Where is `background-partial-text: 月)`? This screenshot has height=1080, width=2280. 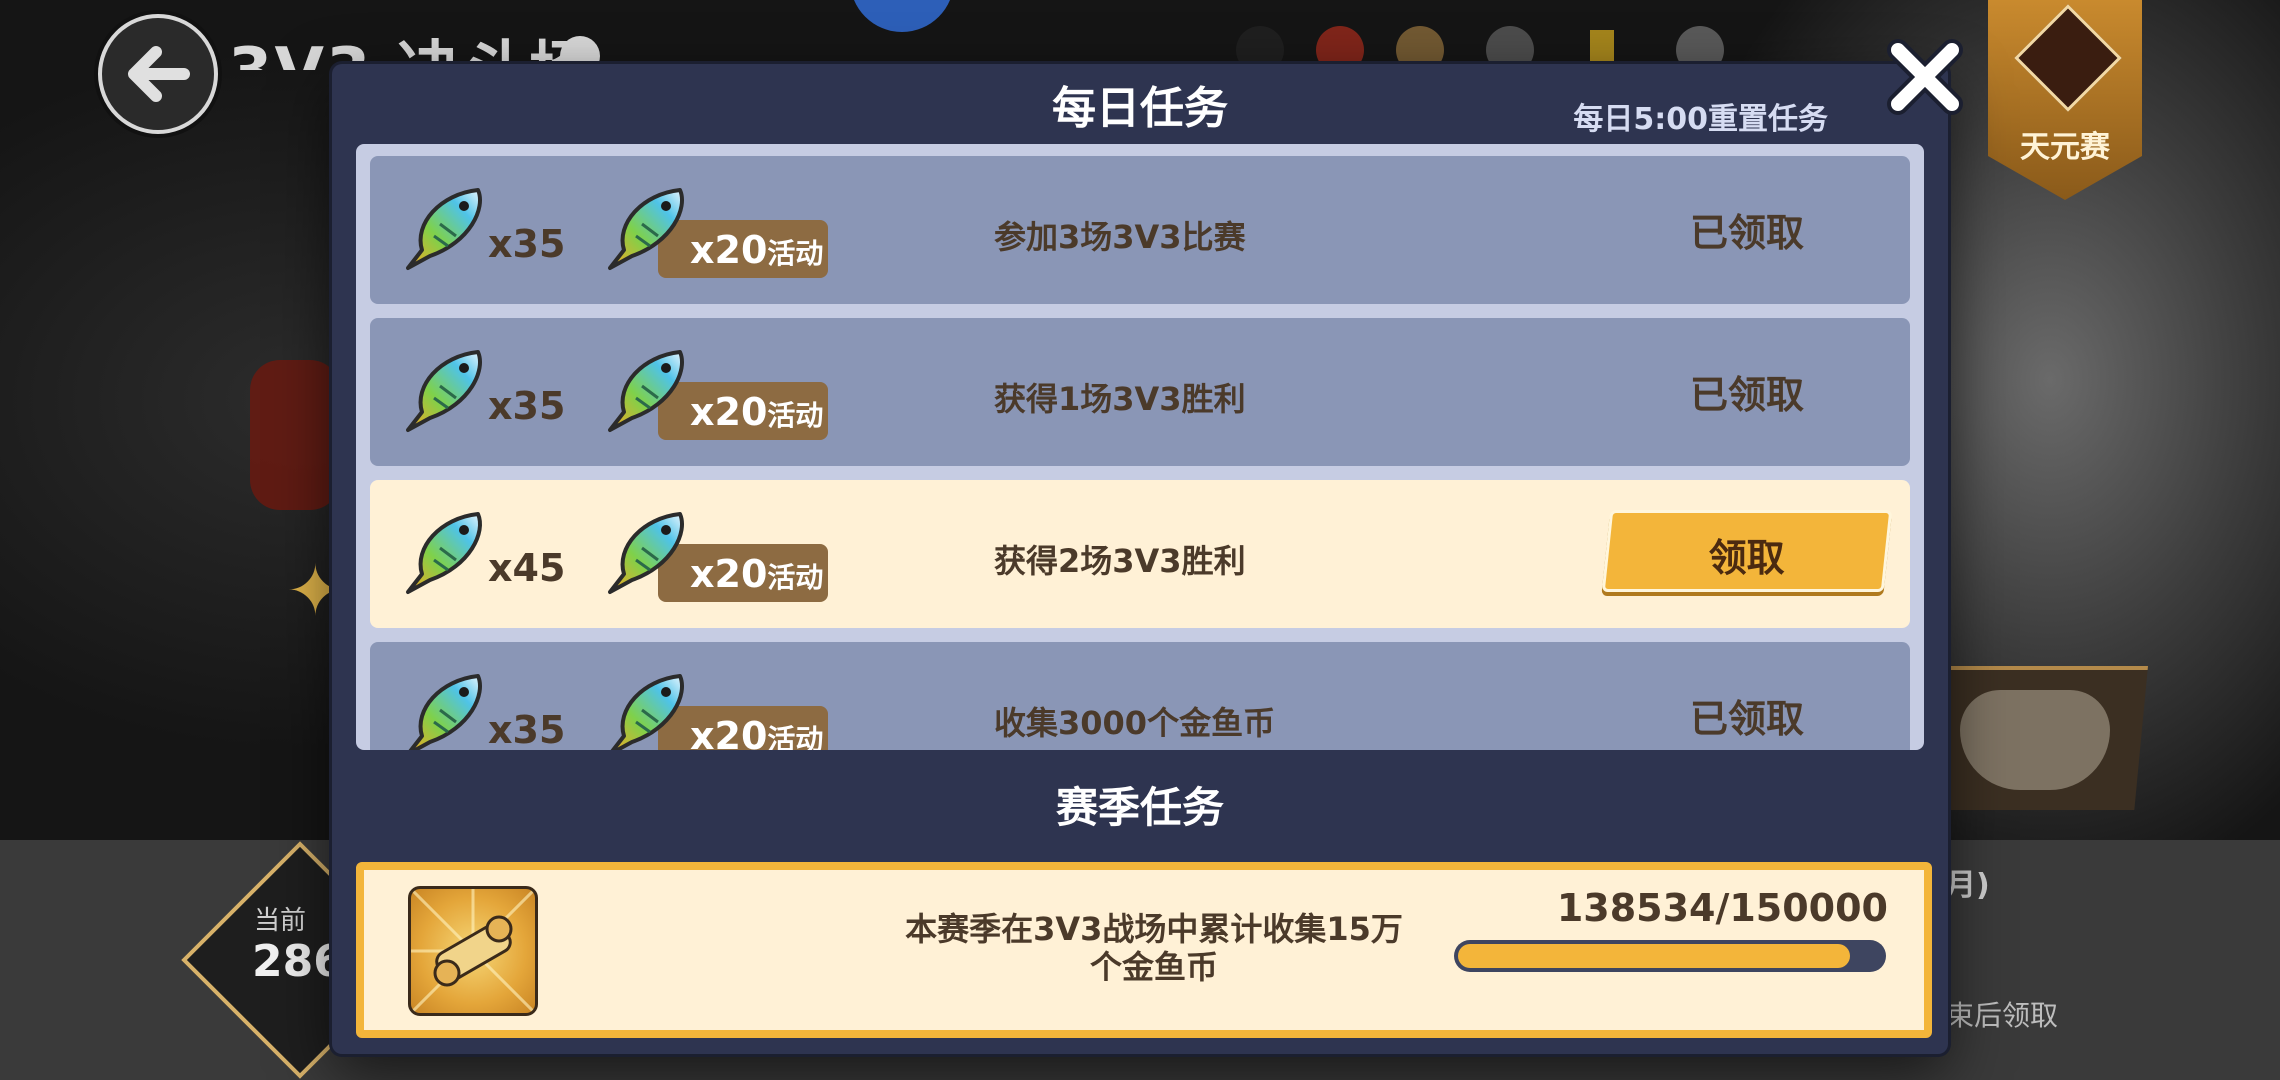 background-partial-text: 月) is located at coordinates (1968, 885).